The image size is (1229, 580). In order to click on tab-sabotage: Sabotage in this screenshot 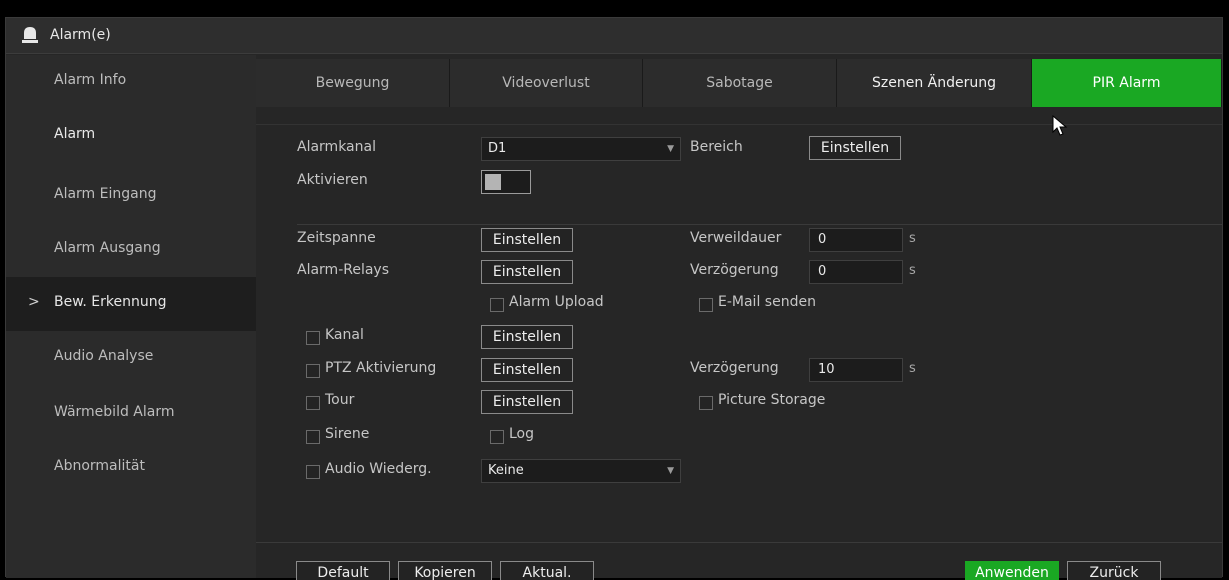, I will do `click(740, 83)`.